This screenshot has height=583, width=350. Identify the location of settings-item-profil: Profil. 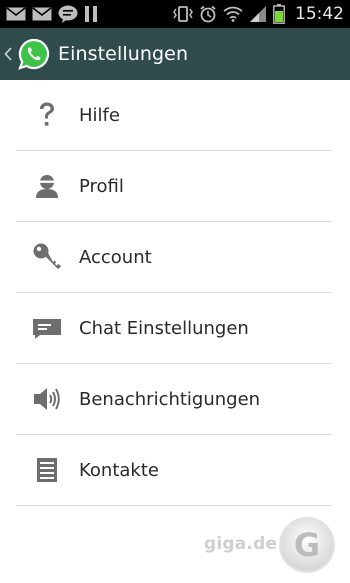
(174, 186).